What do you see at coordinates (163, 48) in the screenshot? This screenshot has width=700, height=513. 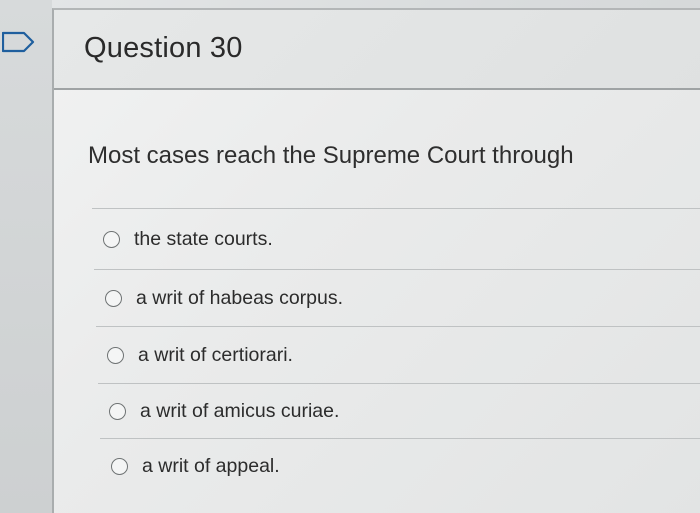 I see `question-title: Question 30` at bounding box center [163, 48].